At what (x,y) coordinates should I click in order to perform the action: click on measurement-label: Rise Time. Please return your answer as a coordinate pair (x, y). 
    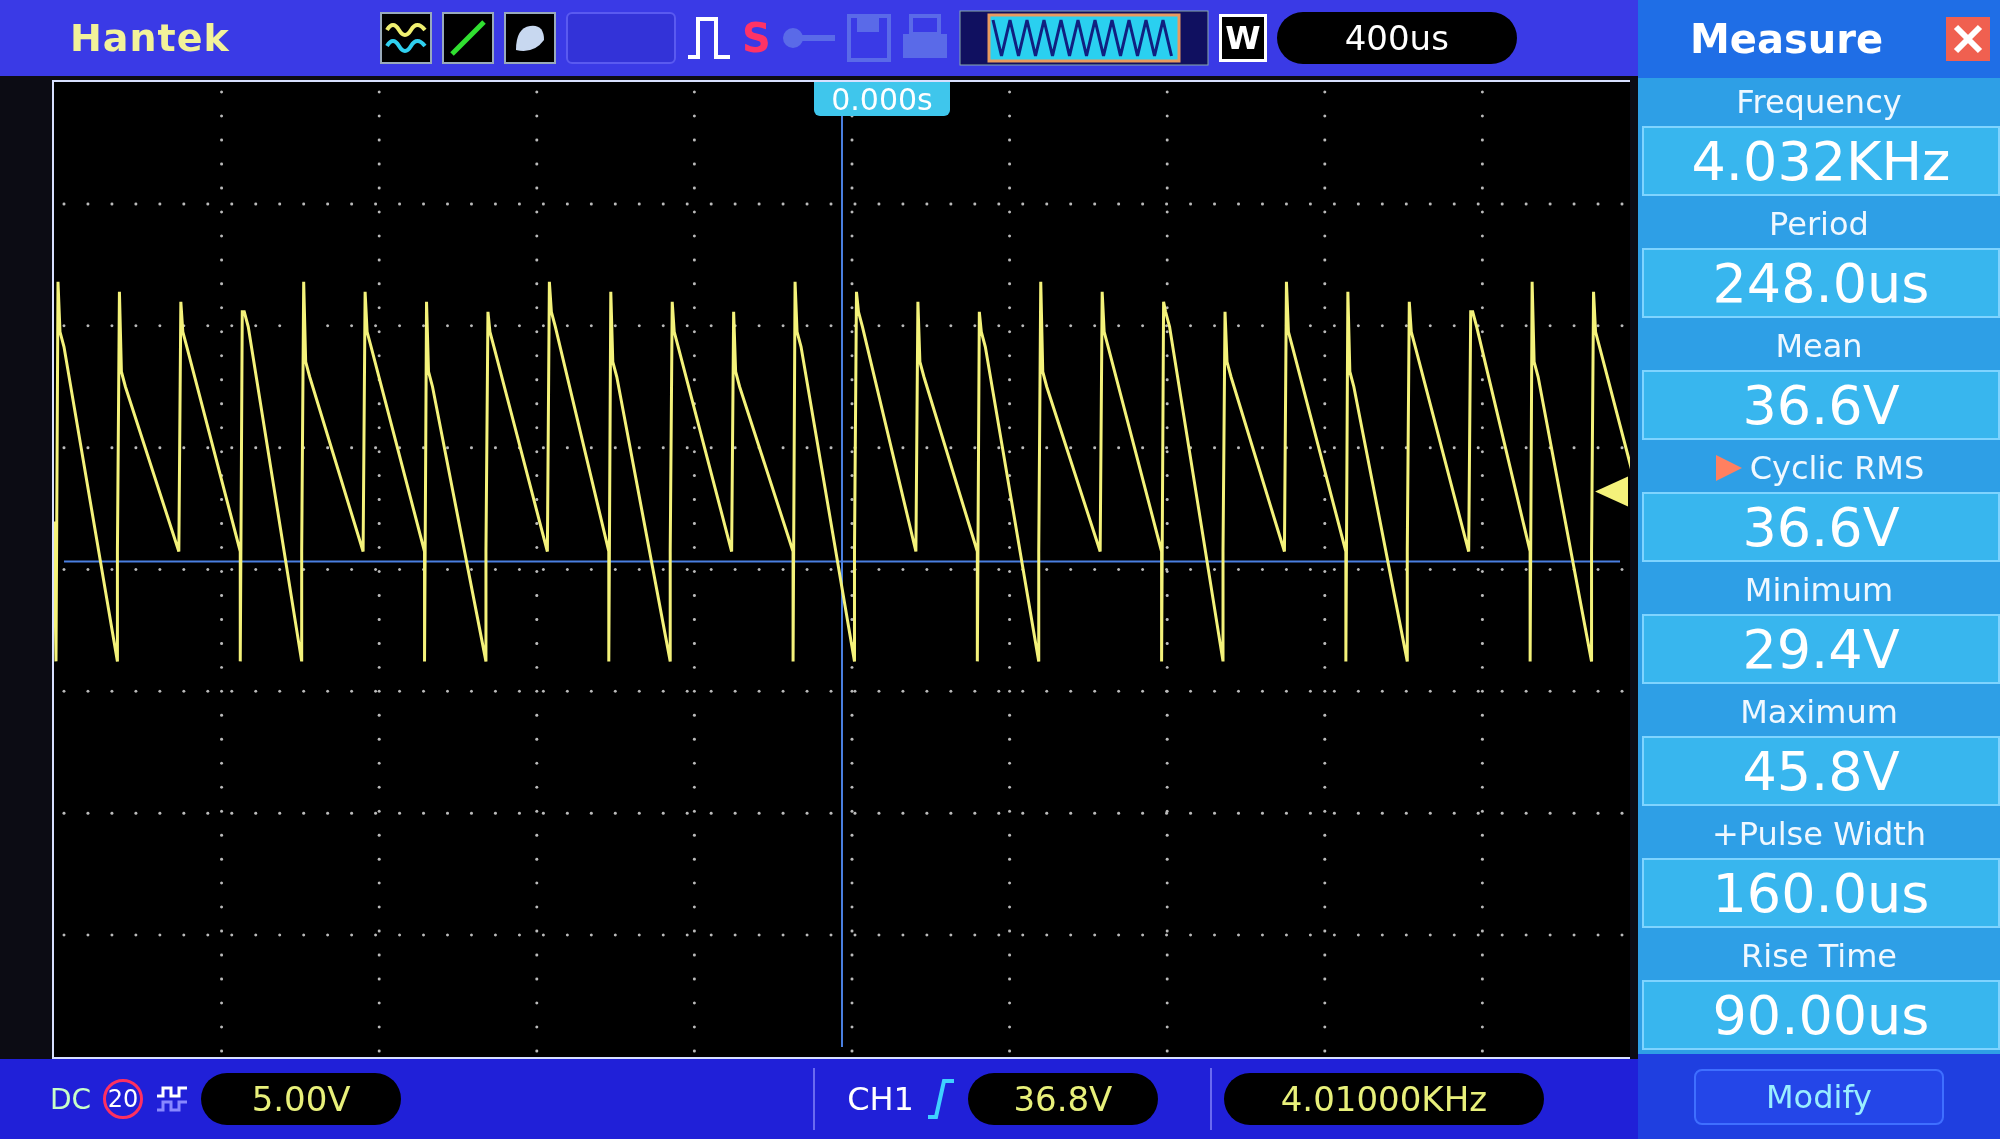
    Looking at the image, I should click on (1819, 956).